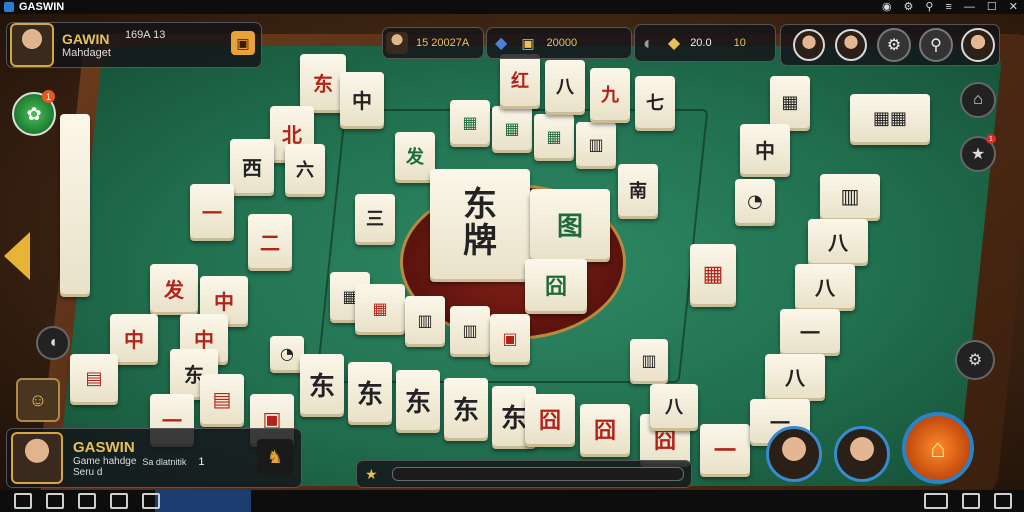 The width and height of the screenshot is (1024, 512). I want to click on keyboard-icon, so click(936, 501).